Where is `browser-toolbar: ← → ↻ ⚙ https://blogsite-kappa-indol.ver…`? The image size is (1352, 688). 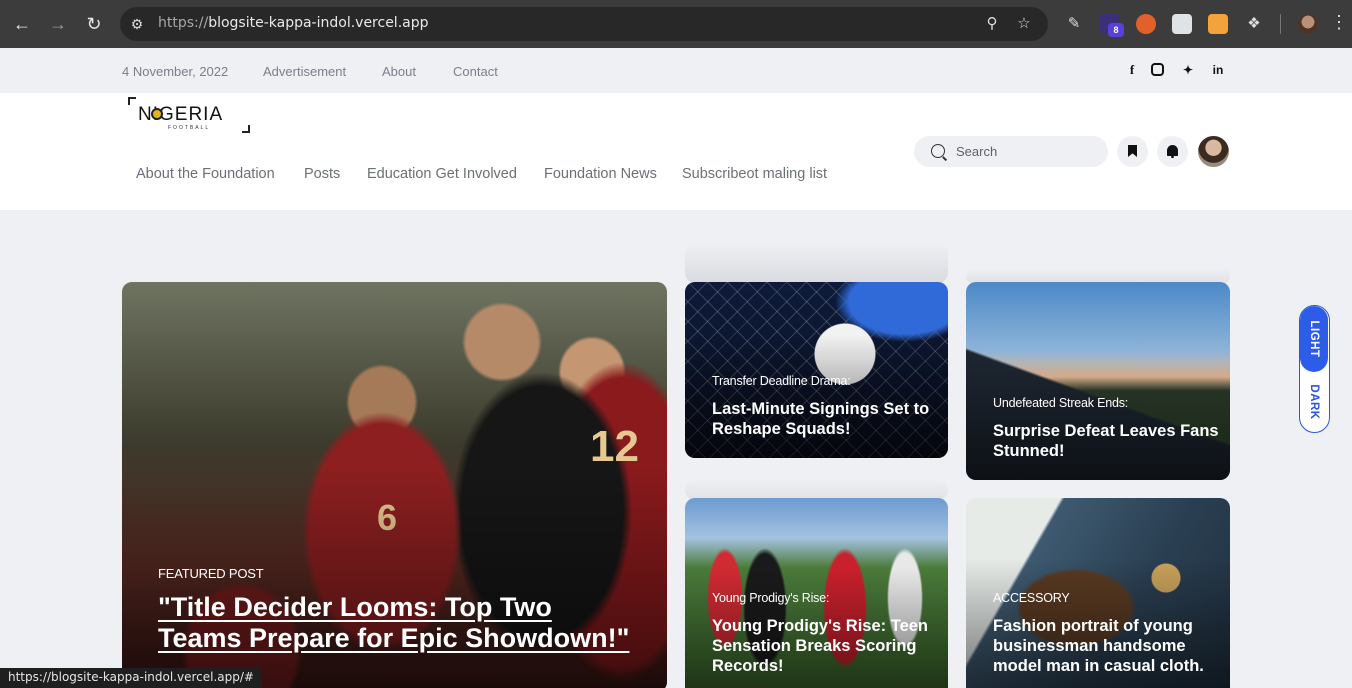 browser-toolbar: ← → ↻ ⚙ https://blogsite-kappa-indol.ver… is located at coordinates (676, 24).